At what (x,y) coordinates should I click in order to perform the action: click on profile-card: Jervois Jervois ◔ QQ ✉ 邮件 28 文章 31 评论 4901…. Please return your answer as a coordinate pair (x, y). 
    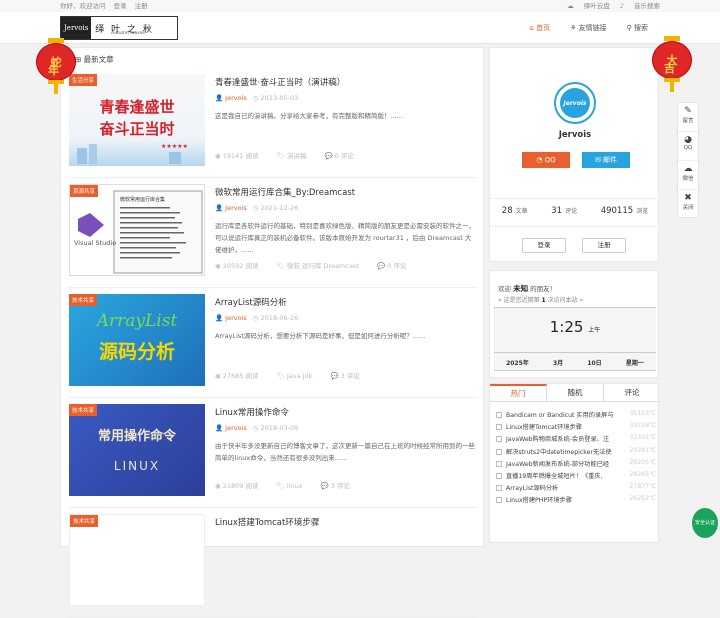
    Looking at the image, I should click on (574, 154).